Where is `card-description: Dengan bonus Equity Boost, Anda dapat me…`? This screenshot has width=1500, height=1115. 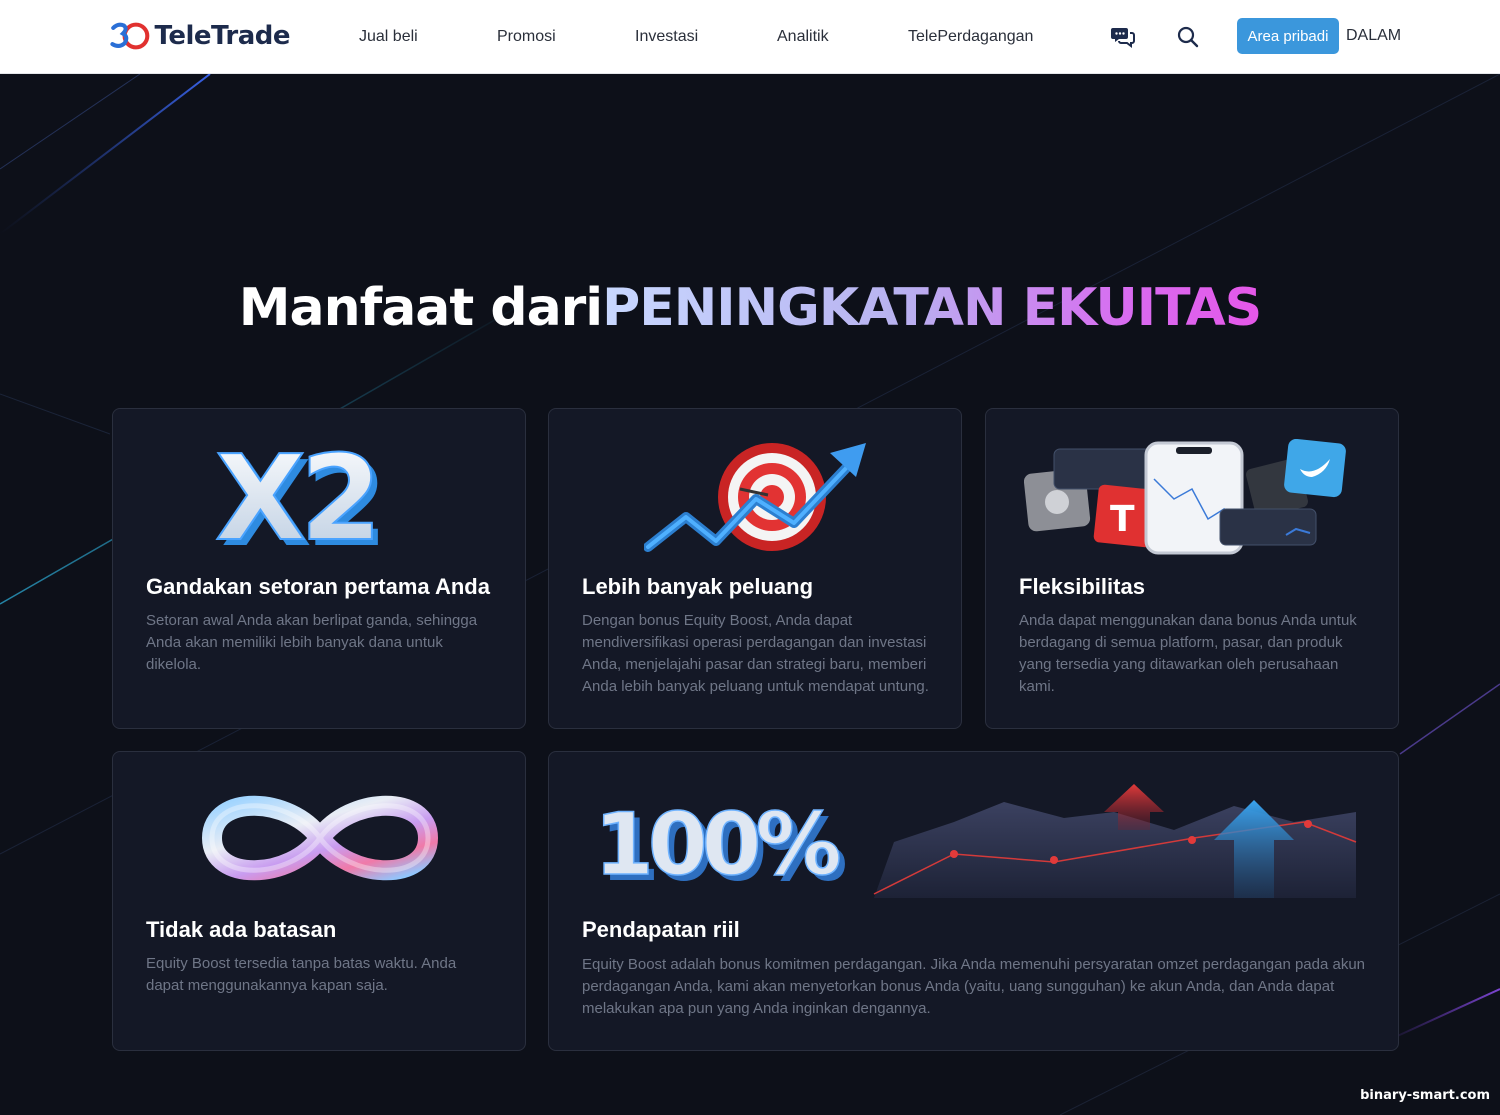 card-description: Dengan bonus Equity Boost, Anda dapat me… is located at coordinates (755, 653).